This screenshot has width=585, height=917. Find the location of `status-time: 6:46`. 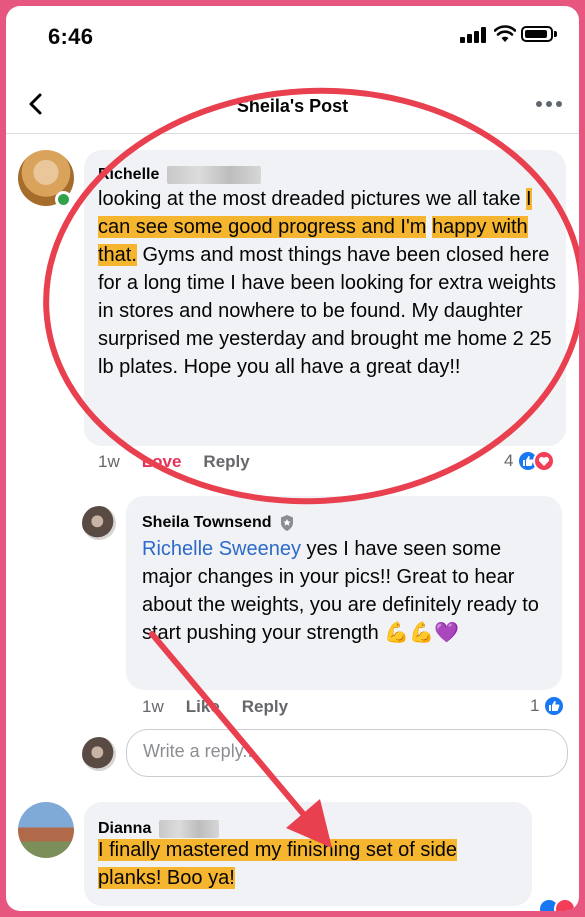

status-time: 6:46 is located at coordinates (71, 36).